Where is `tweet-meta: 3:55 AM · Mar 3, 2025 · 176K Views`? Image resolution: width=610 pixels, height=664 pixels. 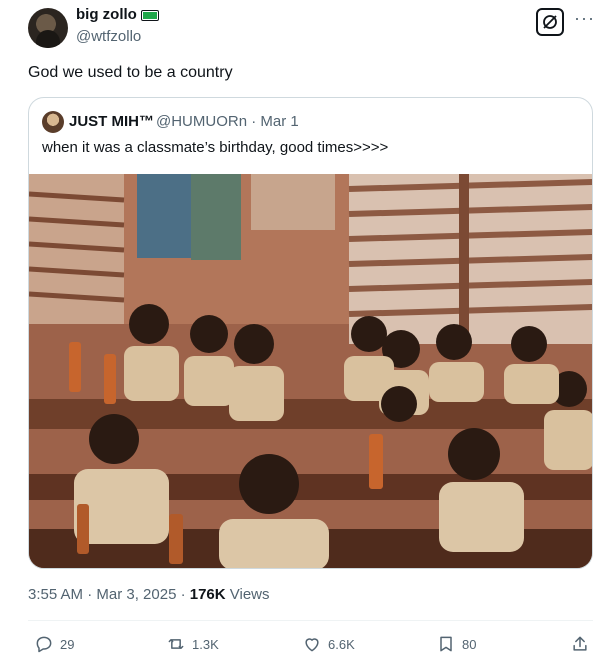
tweet-meta: 3:55 AM · Mar 3, 2025 · 176K Views is located at coordinates (149, 594).